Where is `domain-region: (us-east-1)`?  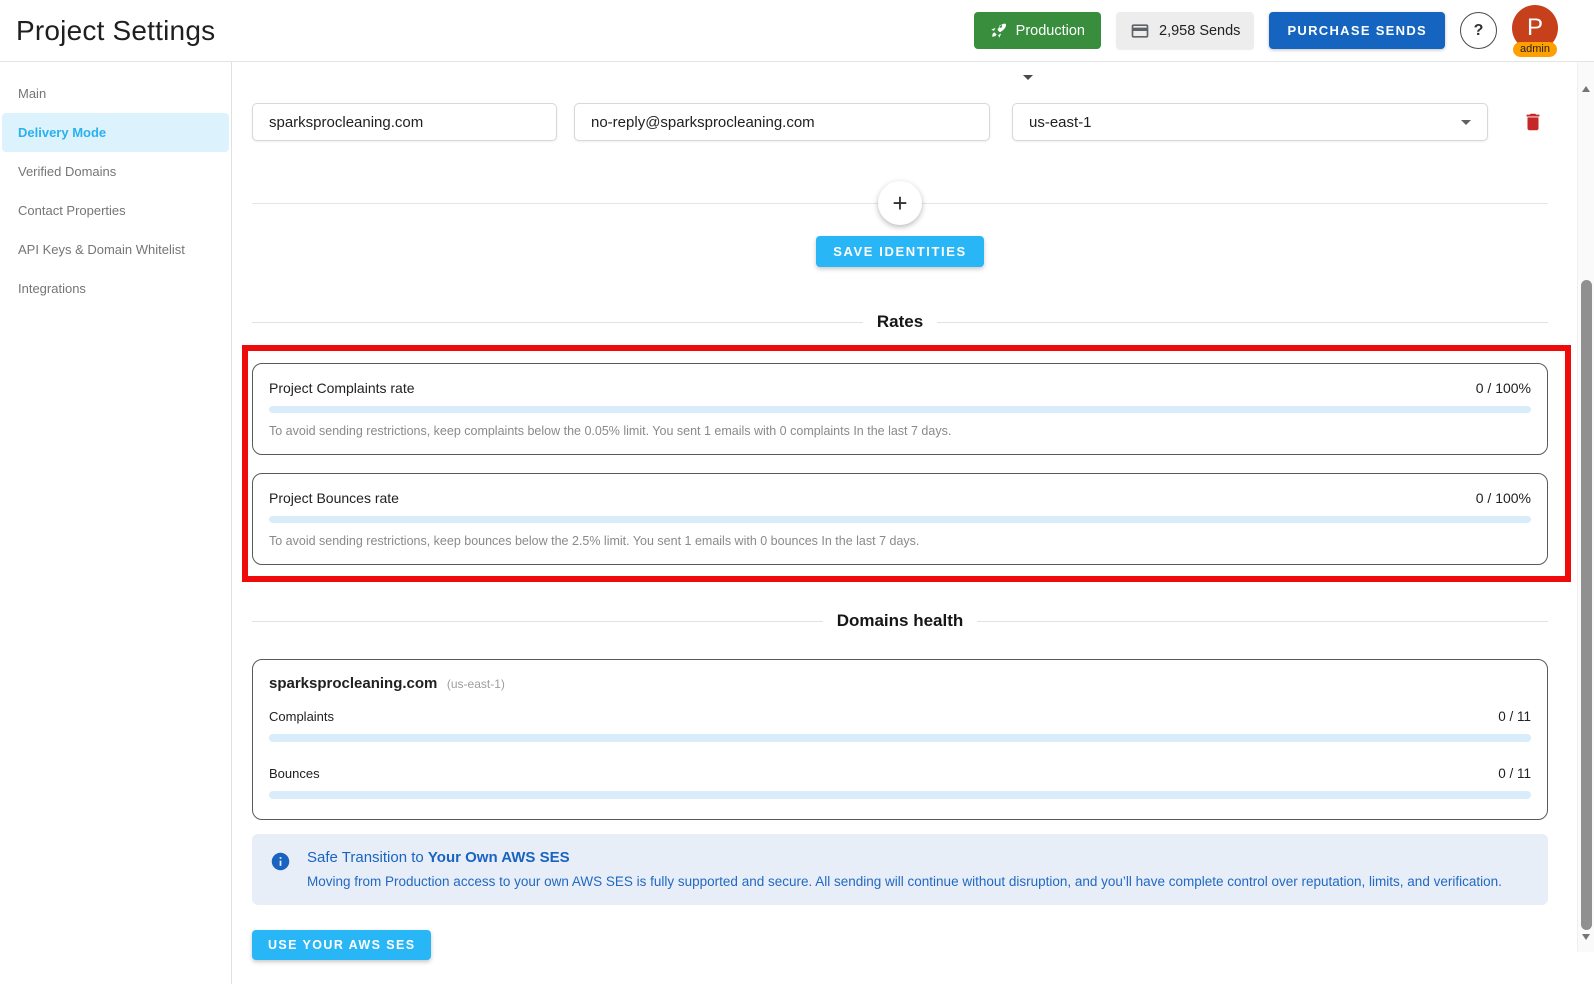
domain-region: (us-east-1) is located at coordinates (475, 684).